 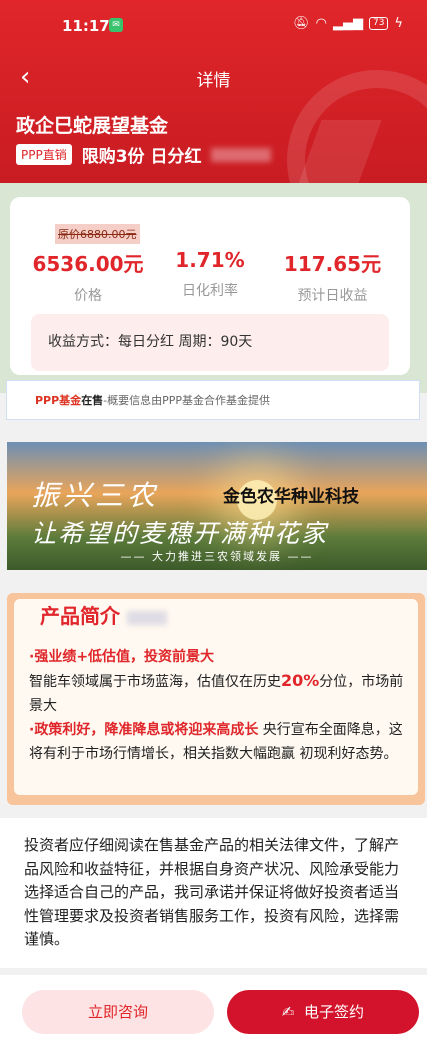 I want to click on ppp-info-strip: PPP基金在售-概要信息由PPP基金合作基金提供, so click(x=213, y=400).